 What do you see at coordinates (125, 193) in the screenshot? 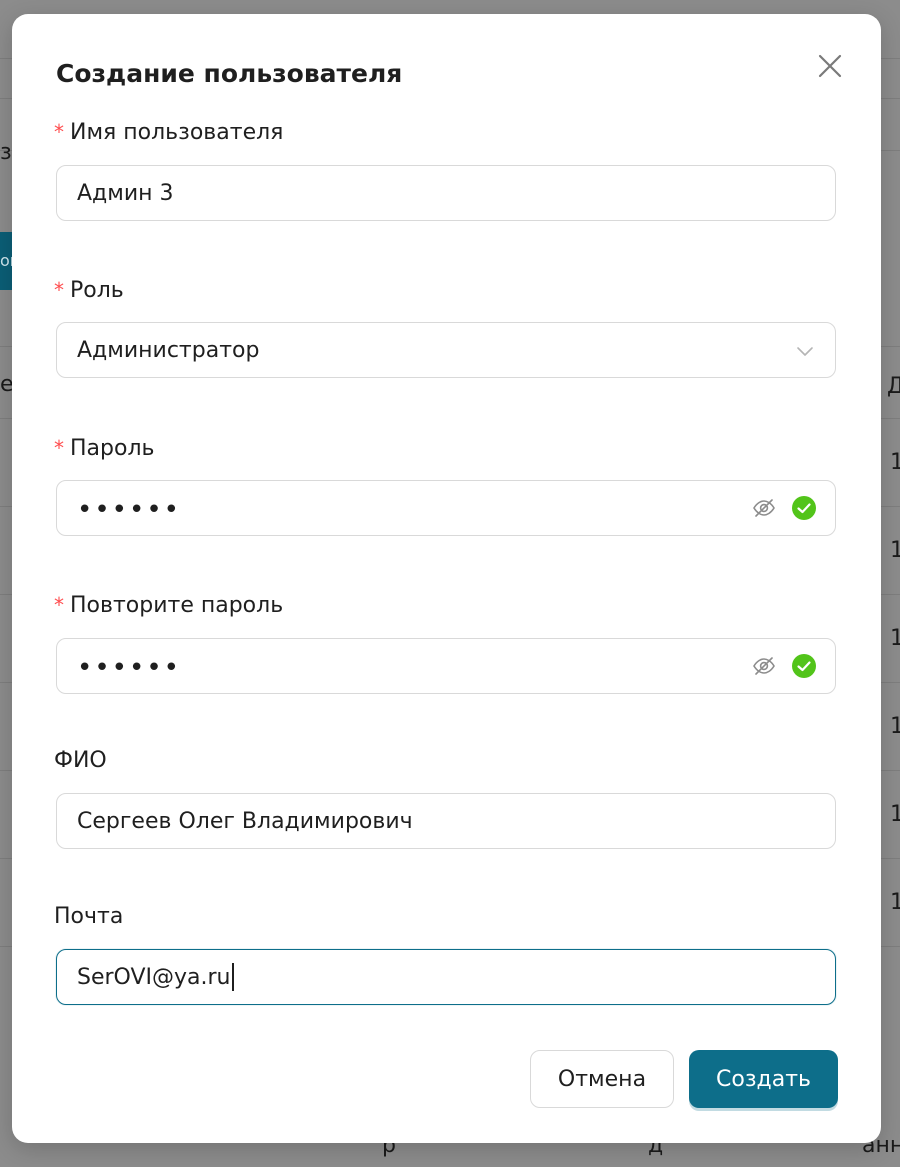
I see `username-value: Админ 3` at bounding box center [125, 193].